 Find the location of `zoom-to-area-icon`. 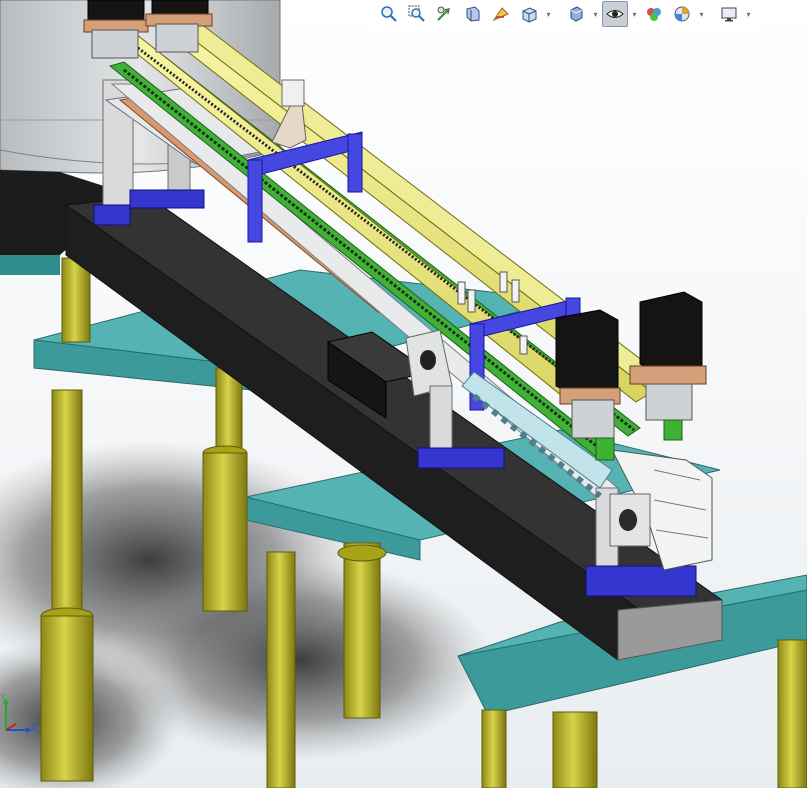

zoom-to-area-icon is located at coordinates (416, 13).